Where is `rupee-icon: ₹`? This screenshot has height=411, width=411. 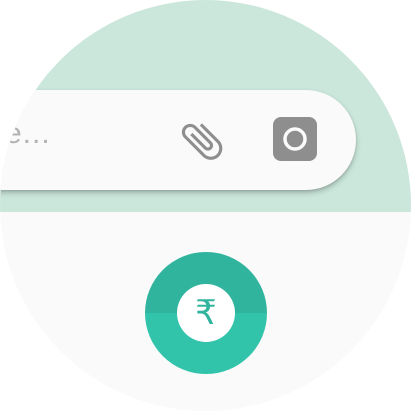 rupee-icon: ₹ is located at coordinates (206, 313).